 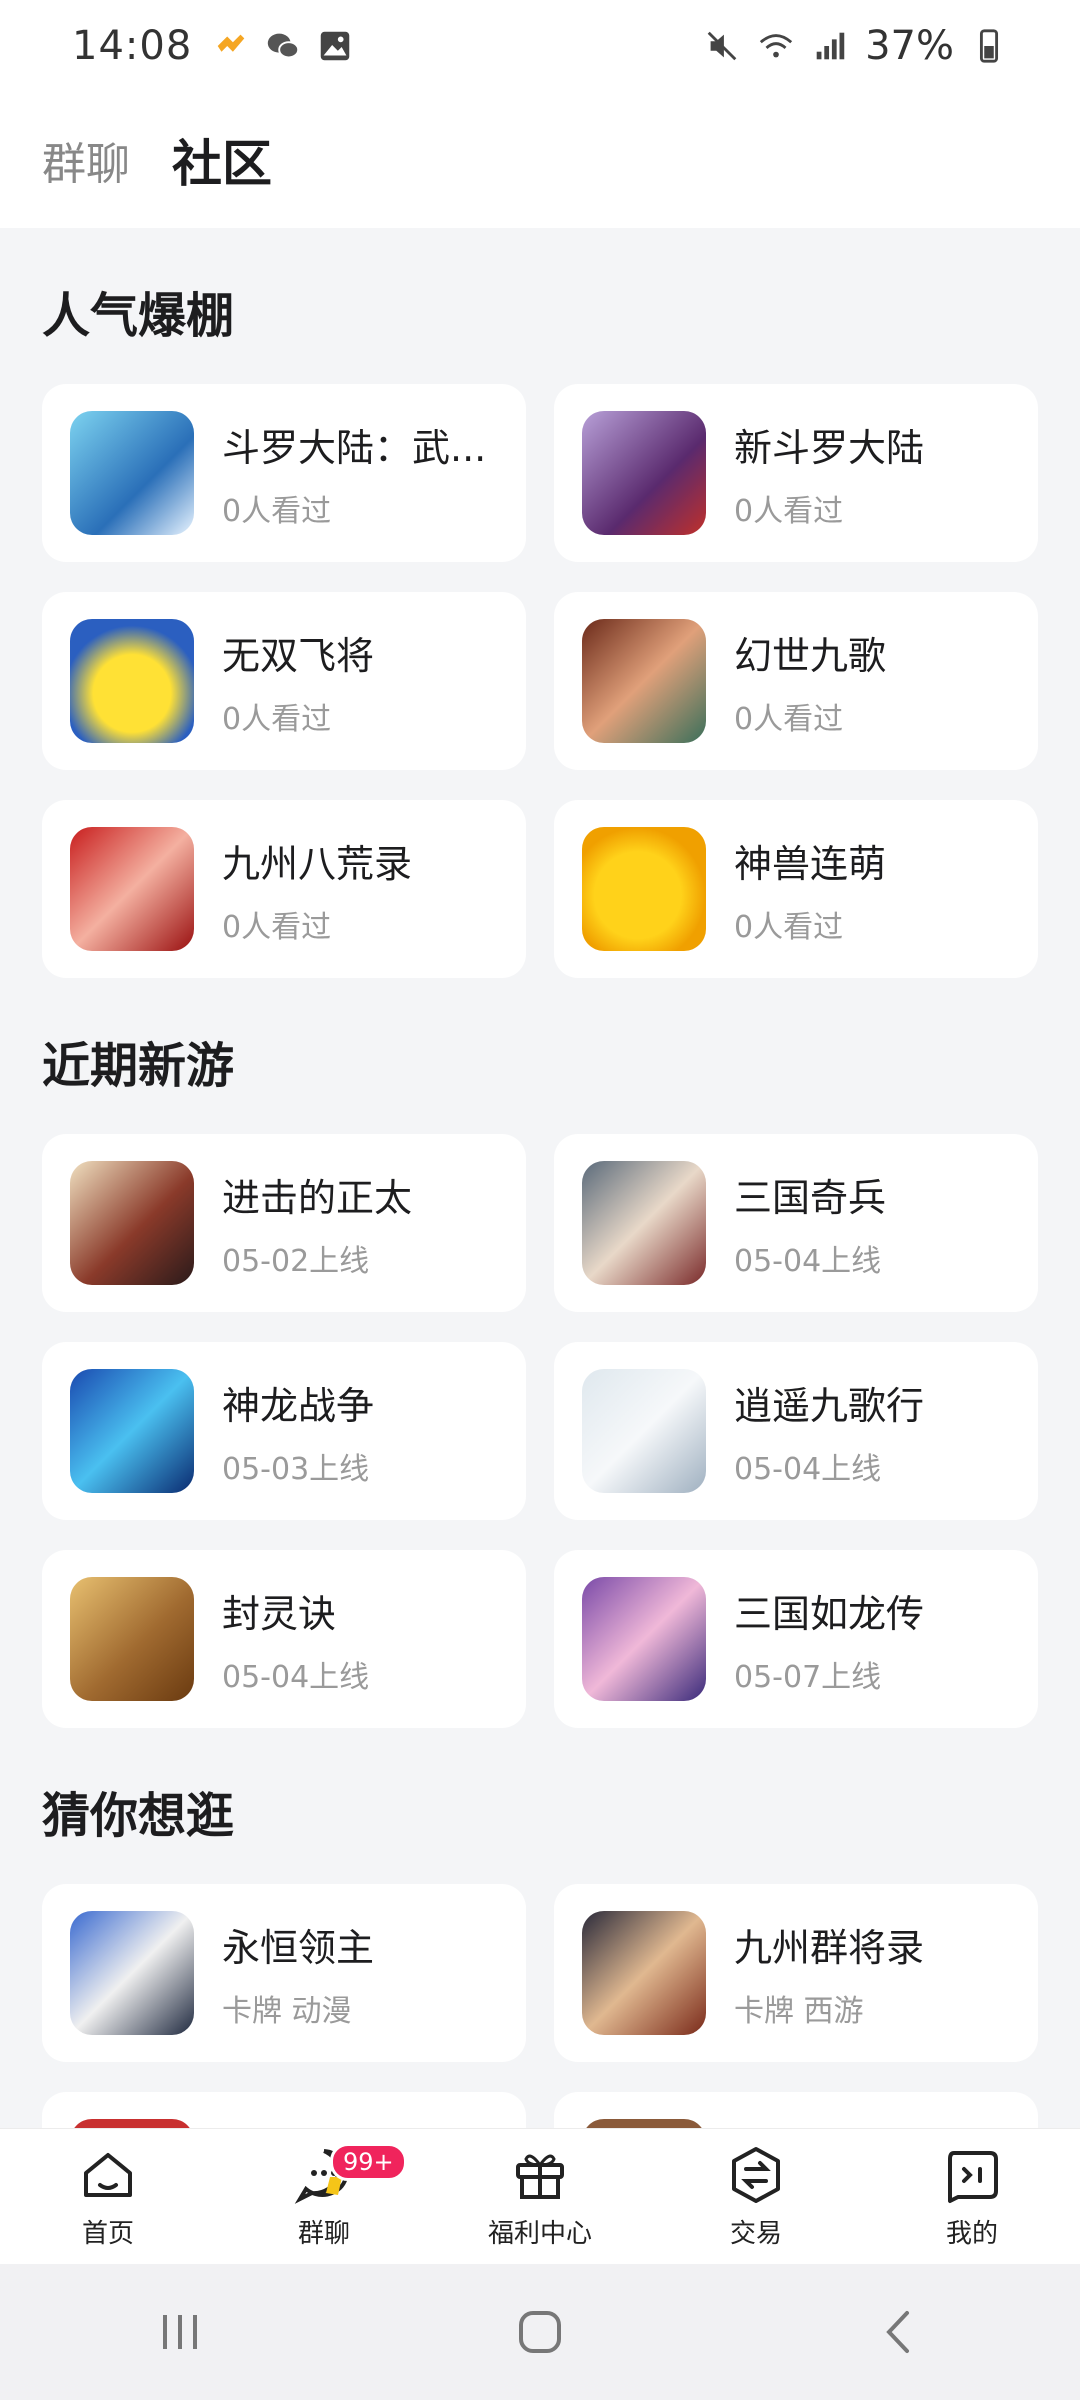 What do you see at coordinates (829, 447) in the screenshot?
I see `game-name: 新斗罗大陆` at bounding box center [829, 447].